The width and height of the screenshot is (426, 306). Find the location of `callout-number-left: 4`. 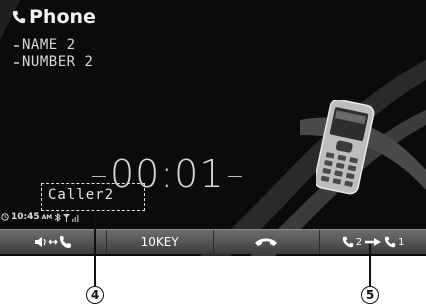

callout-number-left: 4 is located at coordinates (95, 295).